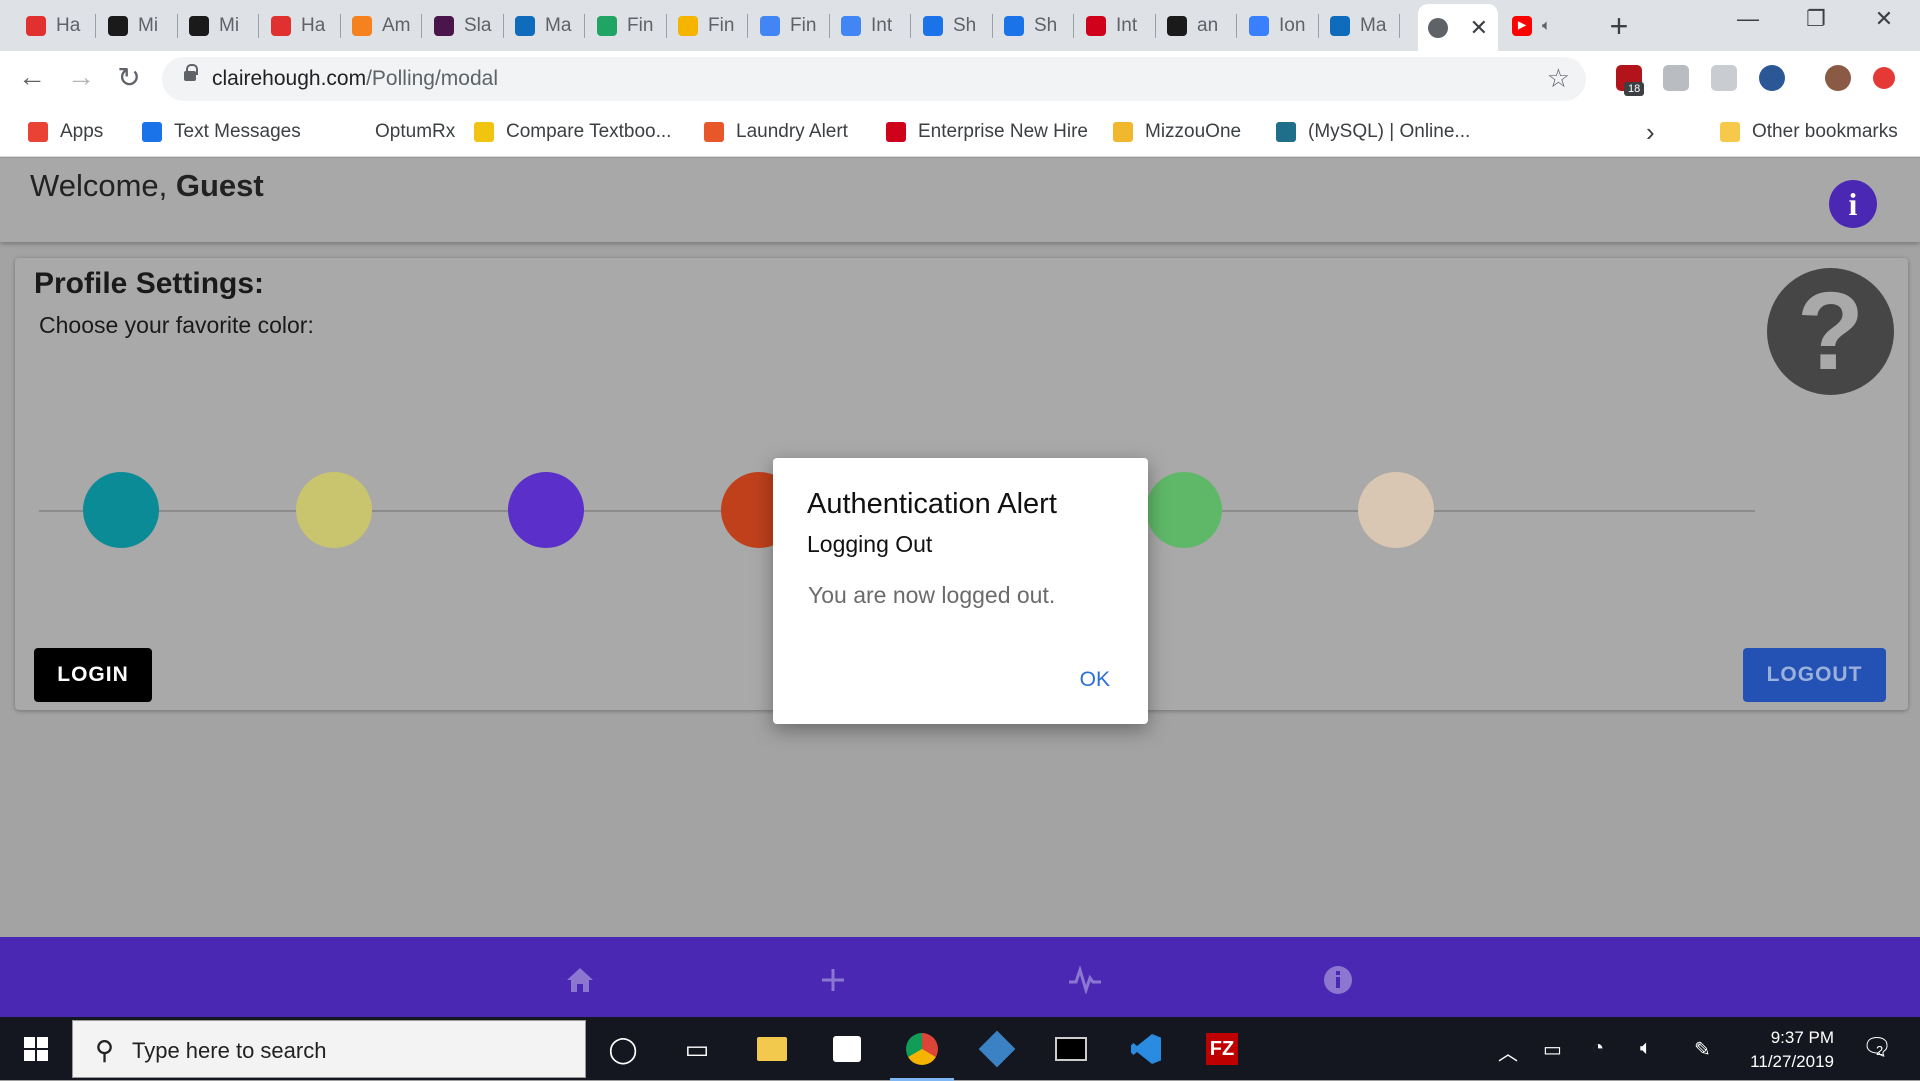 The height and width of the screenshot is (1081, 1920). I want to click on logout-button: LOGOUT, so click(1814, 675).